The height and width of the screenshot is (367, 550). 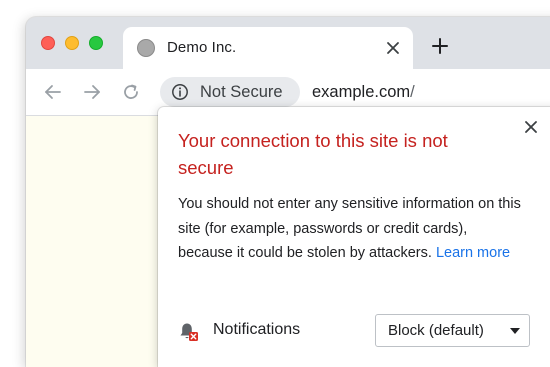 What do you see at coordinates (268, 48) in the screenshot?
I see `tab-demo-inc: Demo Inc.` at bounding box center [268, 48].